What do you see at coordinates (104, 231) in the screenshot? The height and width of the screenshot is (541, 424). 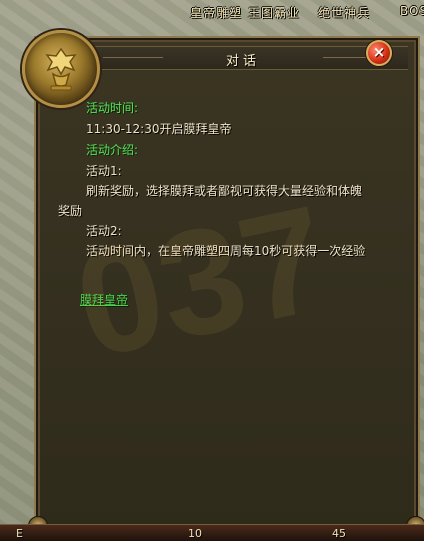 I see `activity-2-title: 活动2:` at bounding box center [104, 231].